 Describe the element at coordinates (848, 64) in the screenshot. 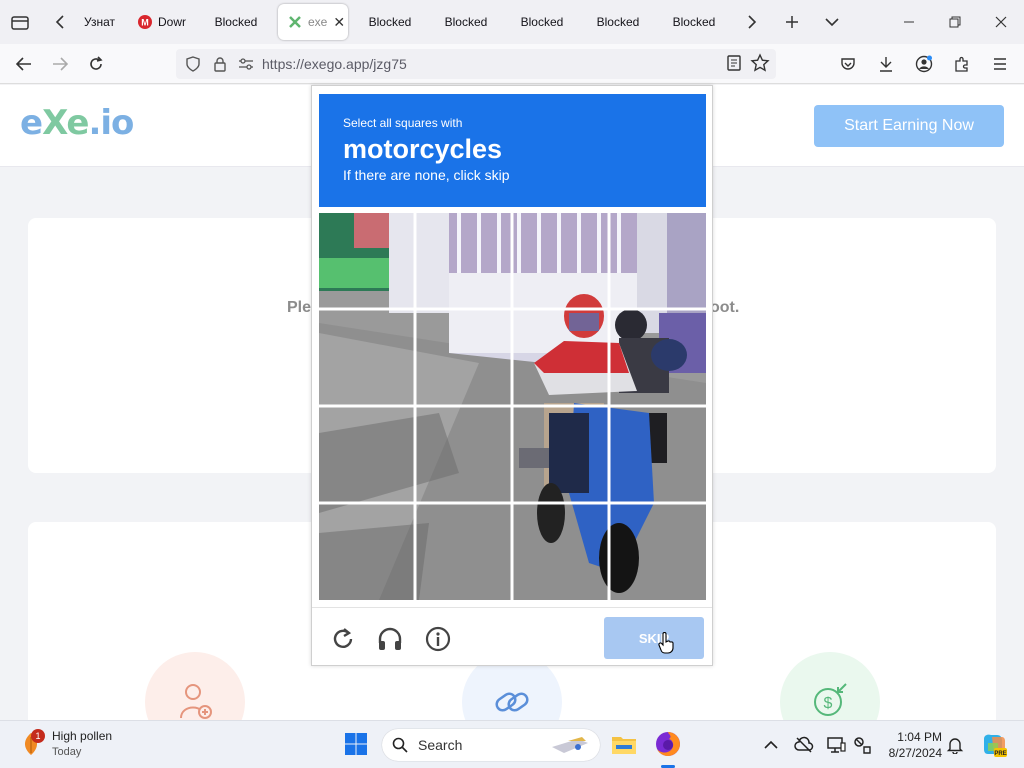

I see `pocket-button` at that location.